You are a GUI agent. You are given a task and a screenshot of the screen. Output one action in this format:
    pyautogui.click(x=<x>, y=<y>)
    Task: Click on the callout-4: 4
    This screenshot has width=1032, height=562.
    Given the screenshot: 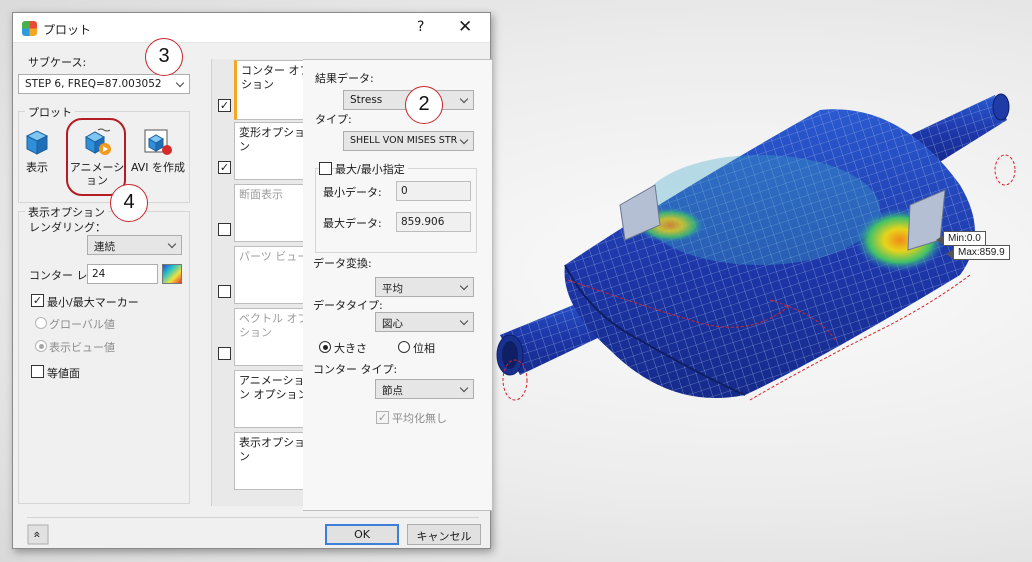 What is the action you would take?
    pyautogui.click(x=129, y=203)
    